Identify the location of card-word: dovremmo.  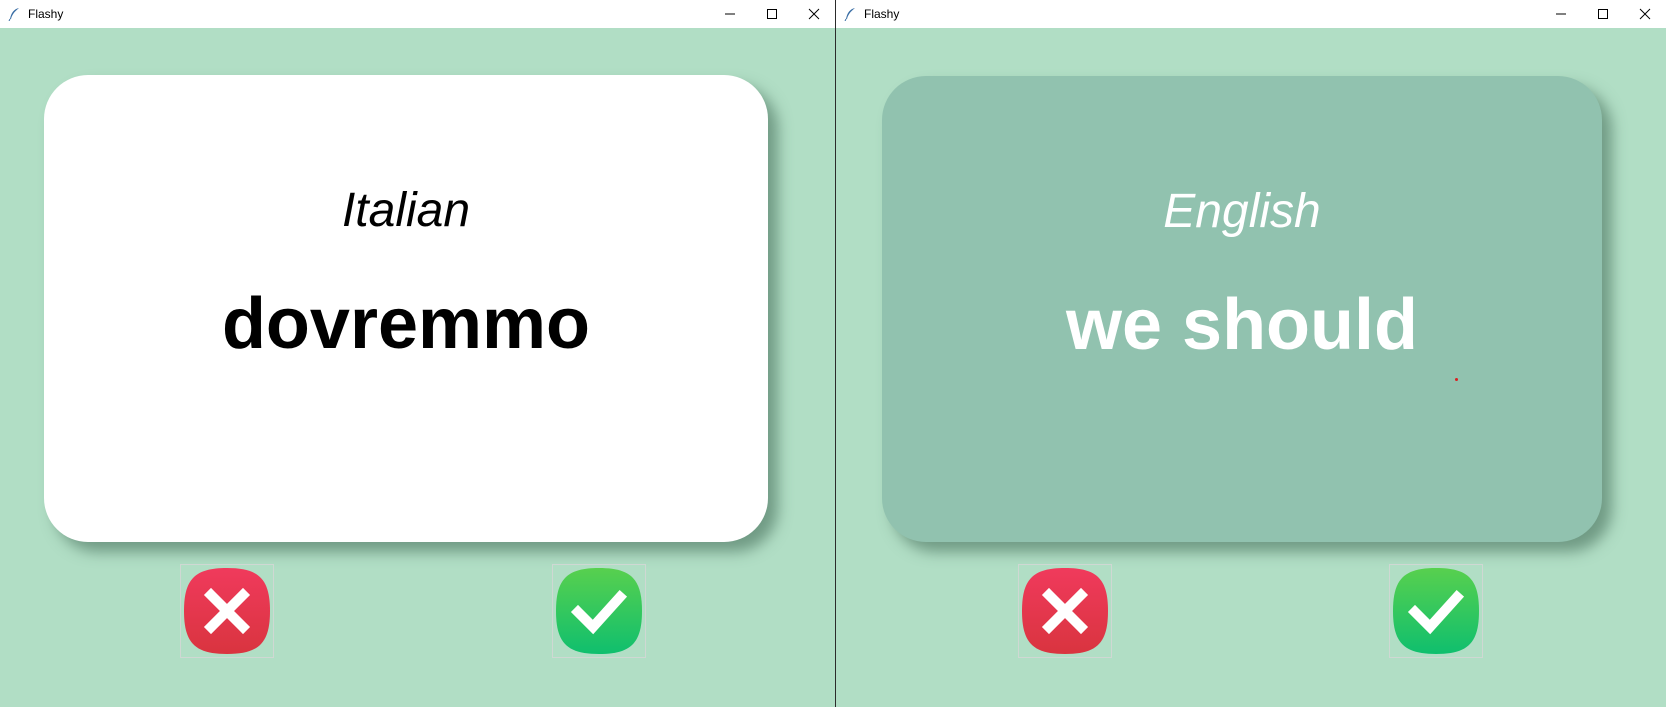
(406, 324).